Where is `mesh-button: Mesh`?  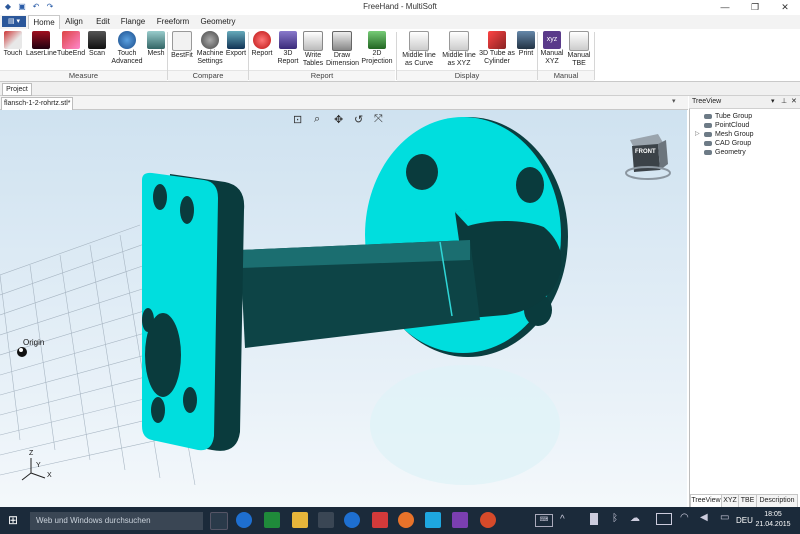
mesh-button: Mesh is located at coordinates (156, 44).